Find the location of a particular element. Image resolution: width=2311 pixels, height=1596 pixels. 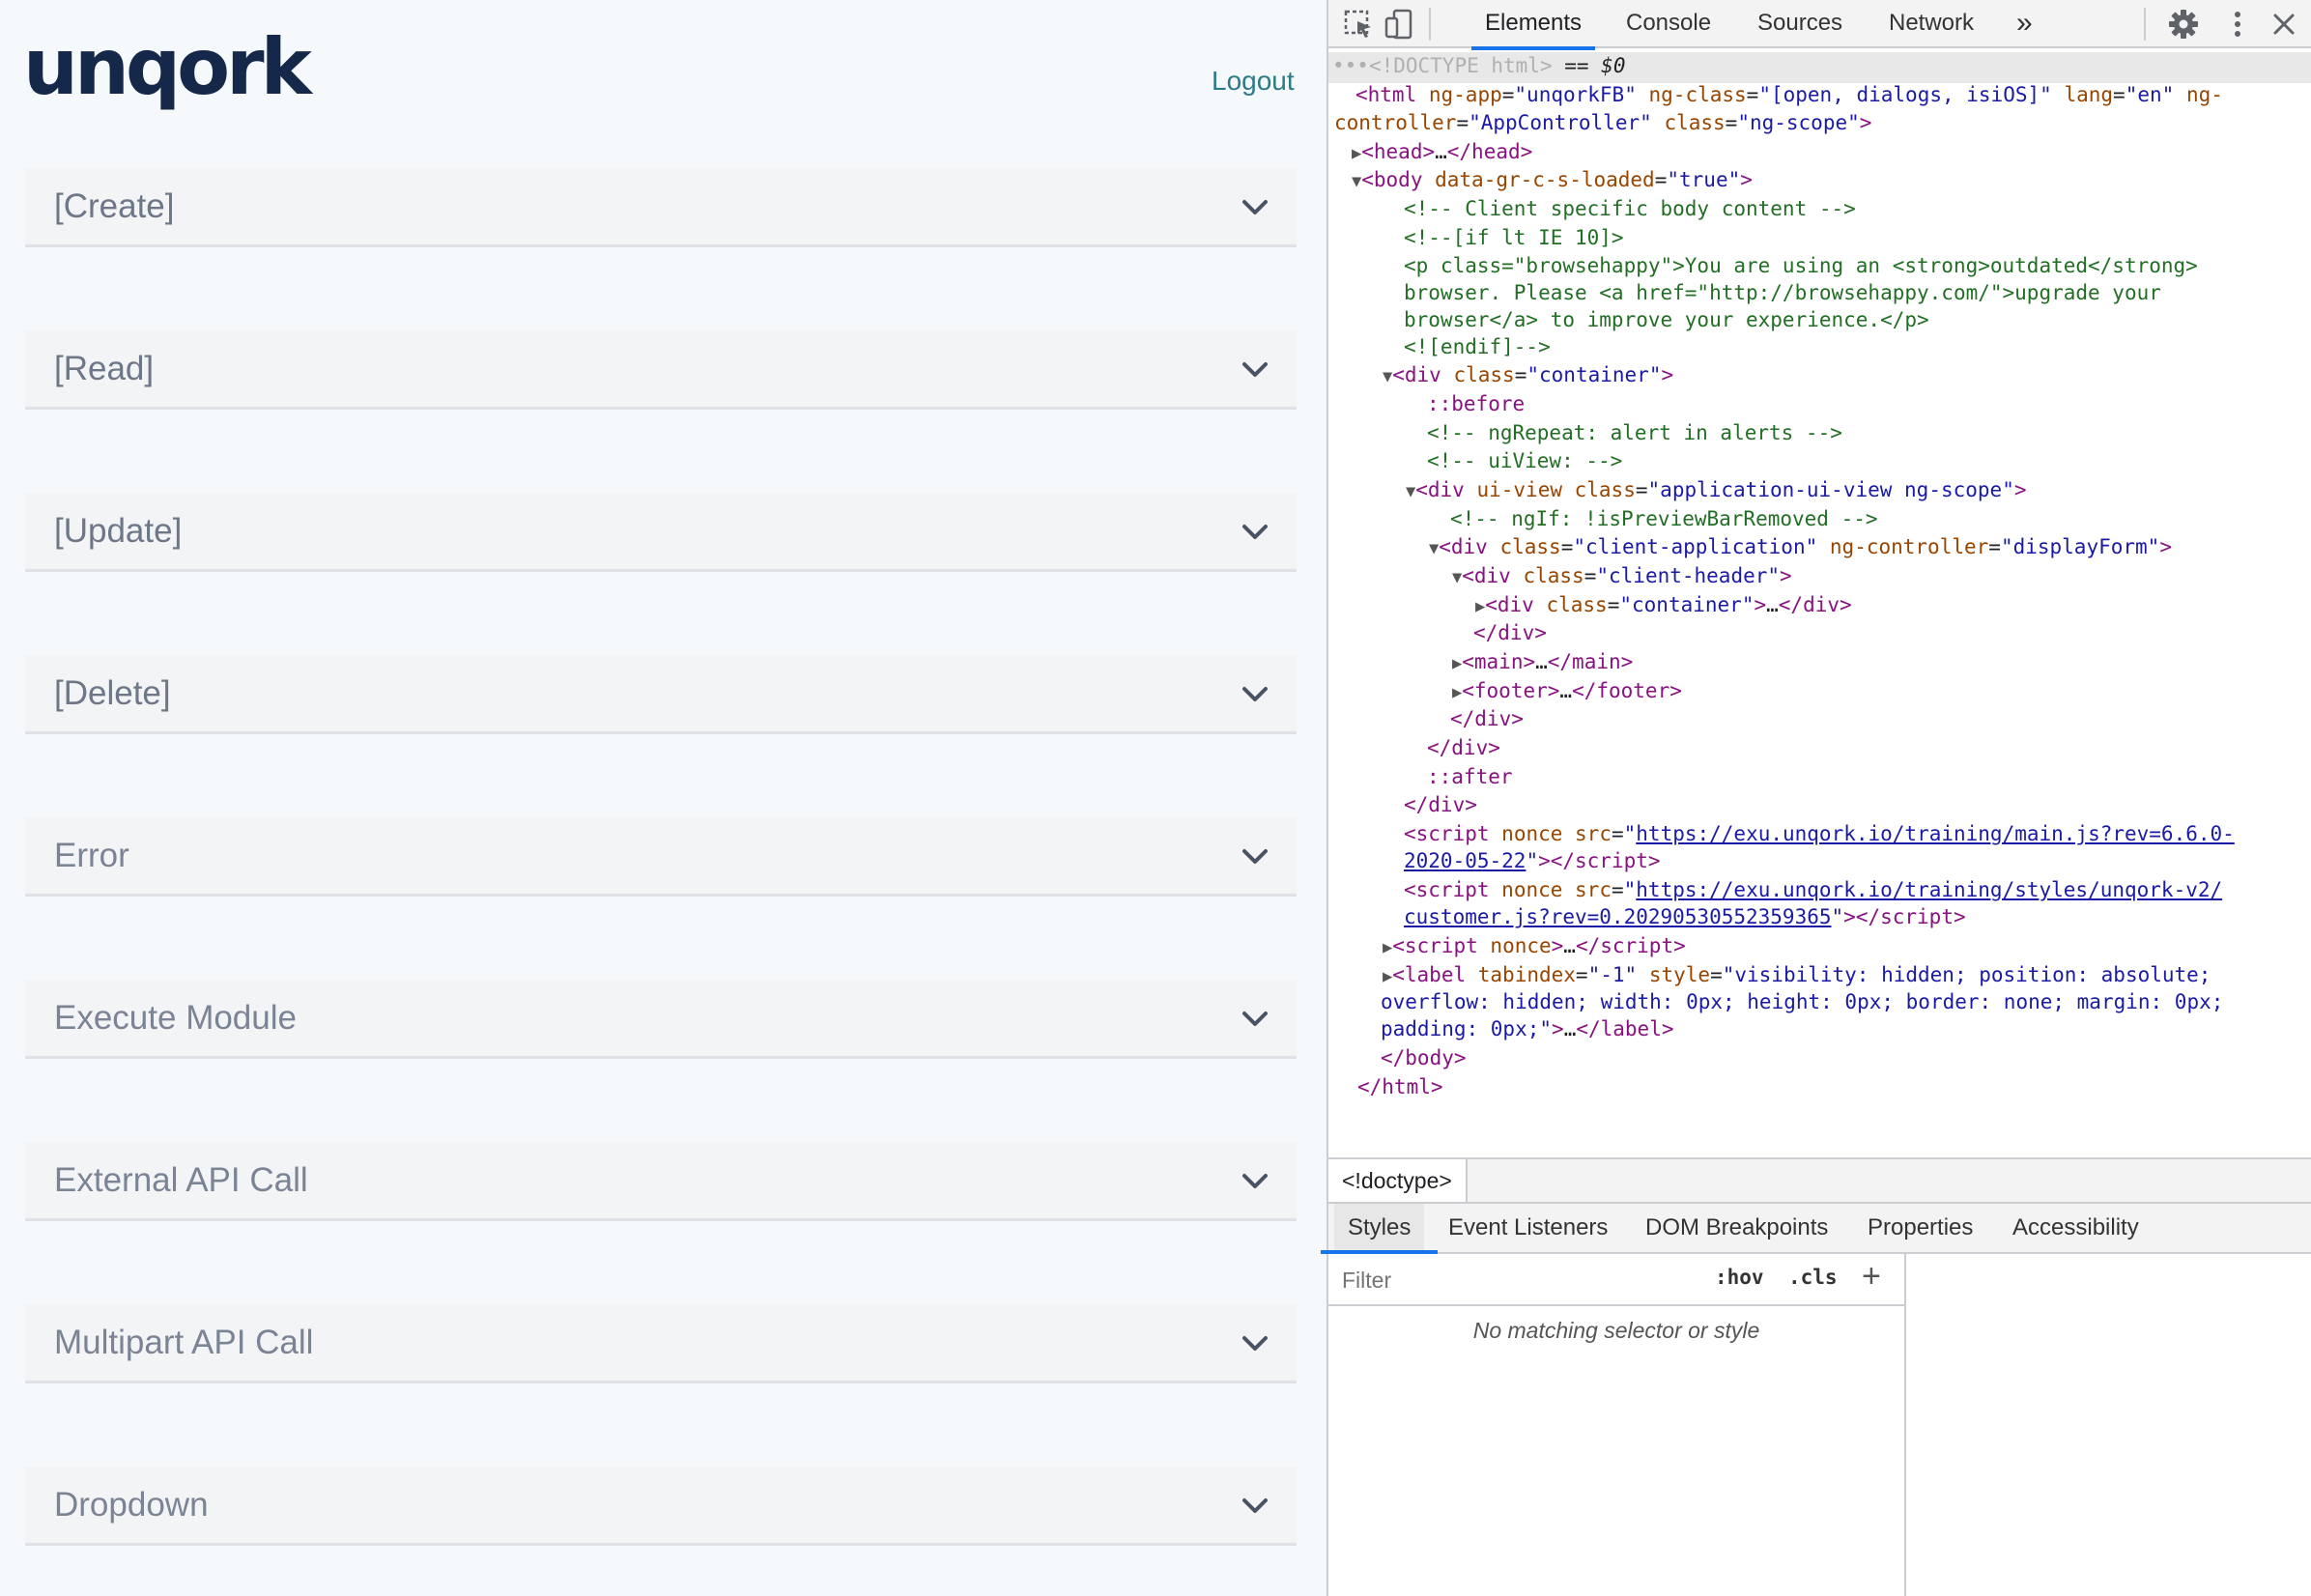

panel-label: Dropdown is located at coordinates (131, 1505).